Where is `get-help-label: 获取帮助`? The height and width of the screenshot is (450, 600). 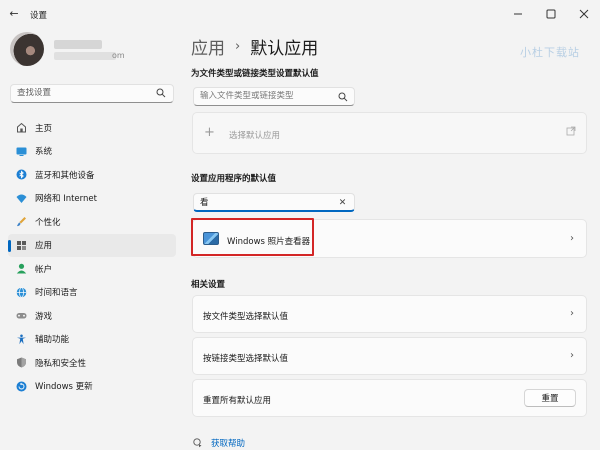
get-help-label: 获取帮助 is located at coordinates (228, 444).